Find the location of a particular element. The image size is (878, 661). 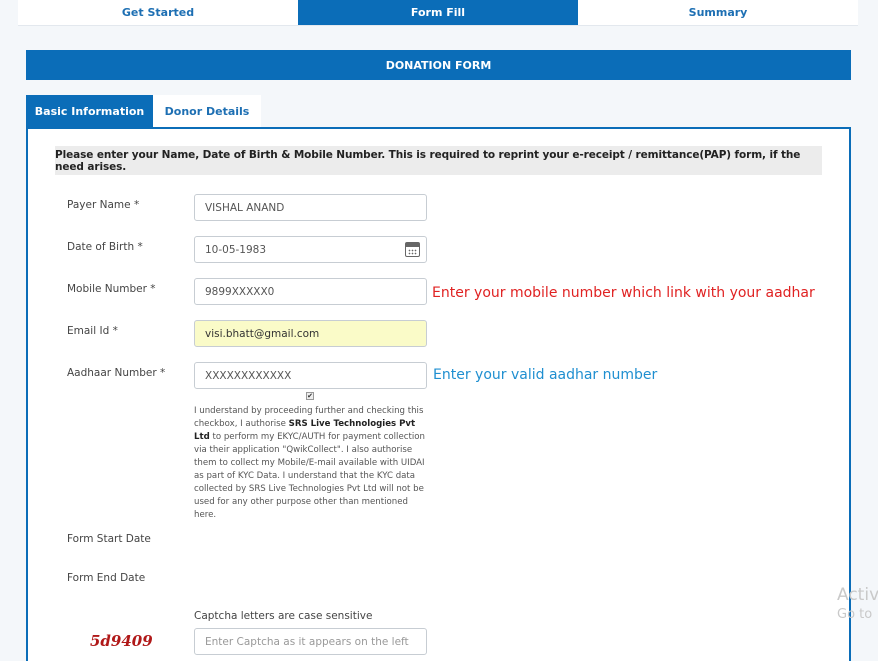

payer-name-input: VISHAL ANAND is located at coordinates (310, 207).